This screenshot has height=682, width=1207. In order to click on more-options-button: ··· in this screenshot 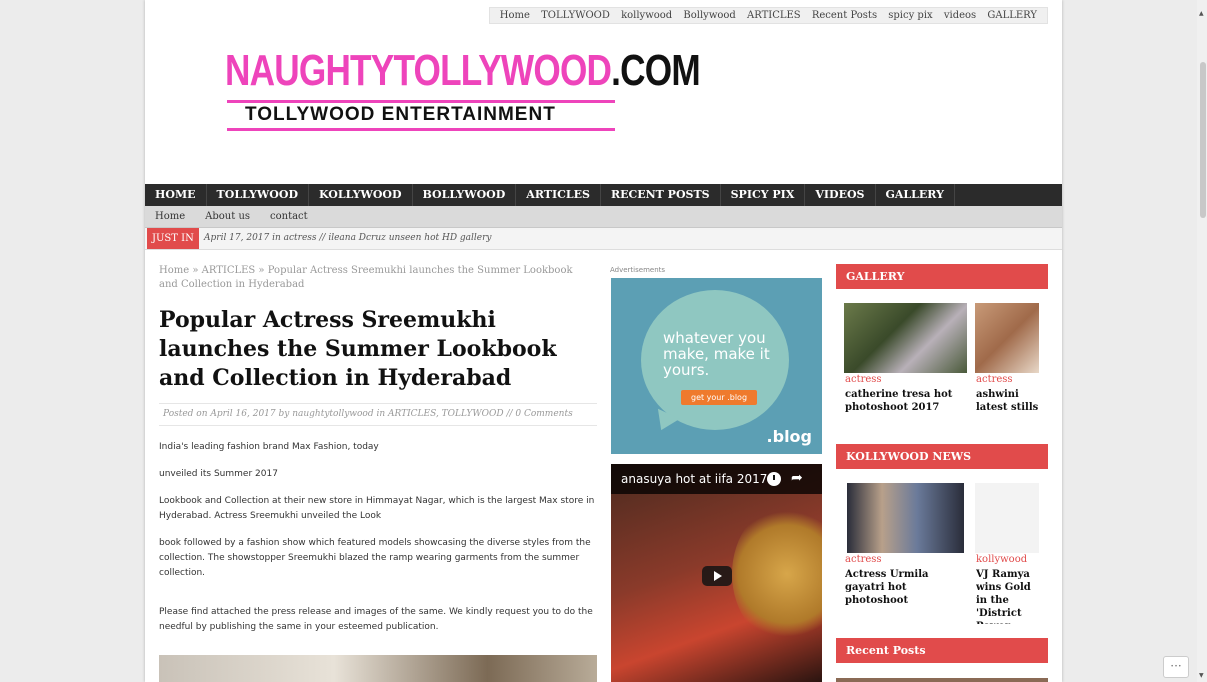, I will do `click(1176, 667)`.